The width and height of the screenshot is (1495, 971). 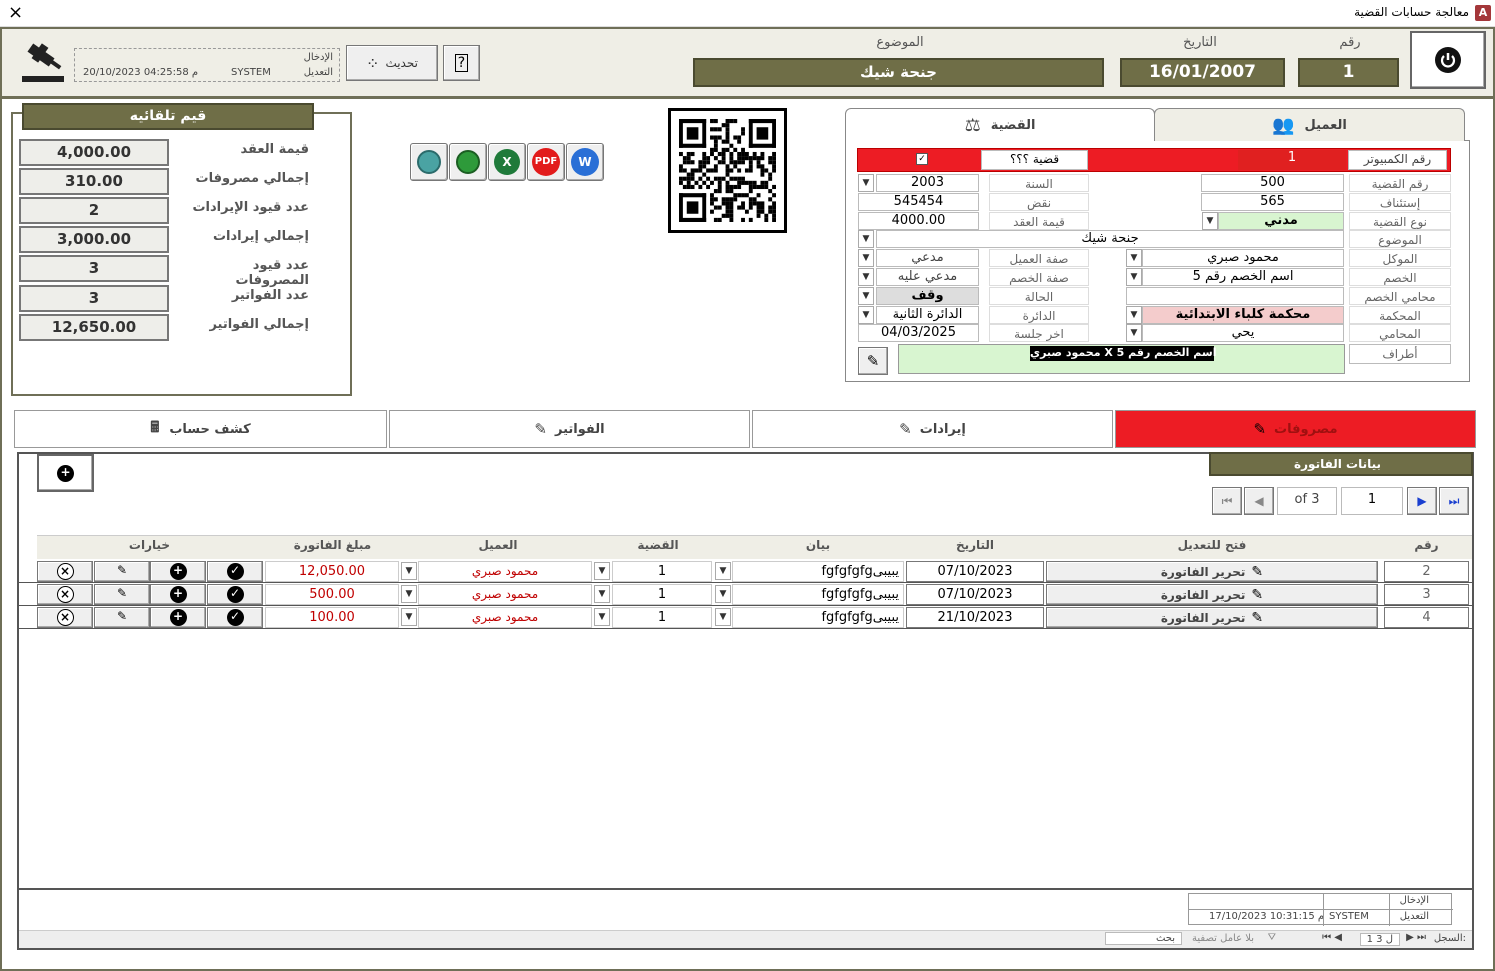 I want to click on opp-lawyer-field, so click(x=1235, y=296).